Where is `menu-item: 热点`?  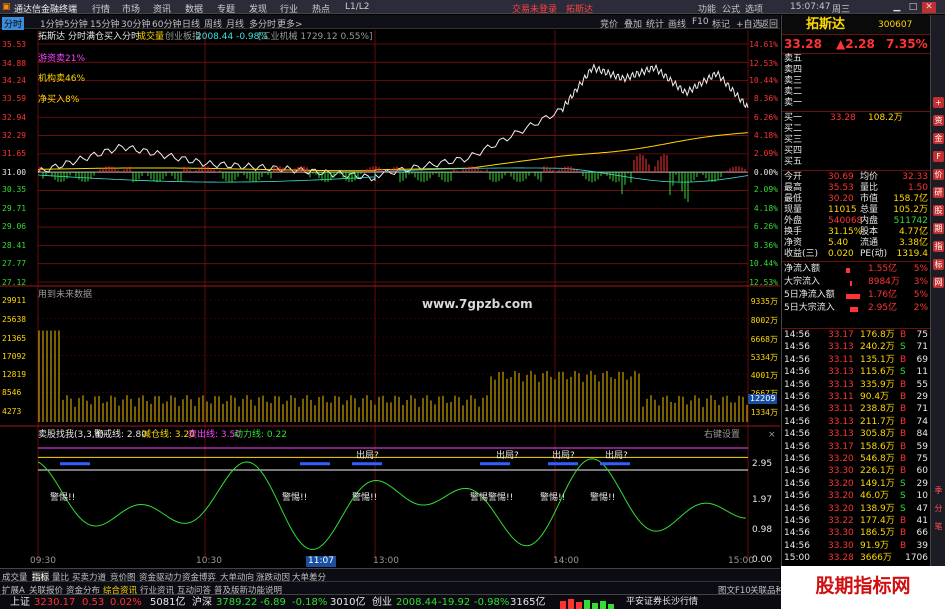 menu-item: 热点 is located at coordinates (321, 8).